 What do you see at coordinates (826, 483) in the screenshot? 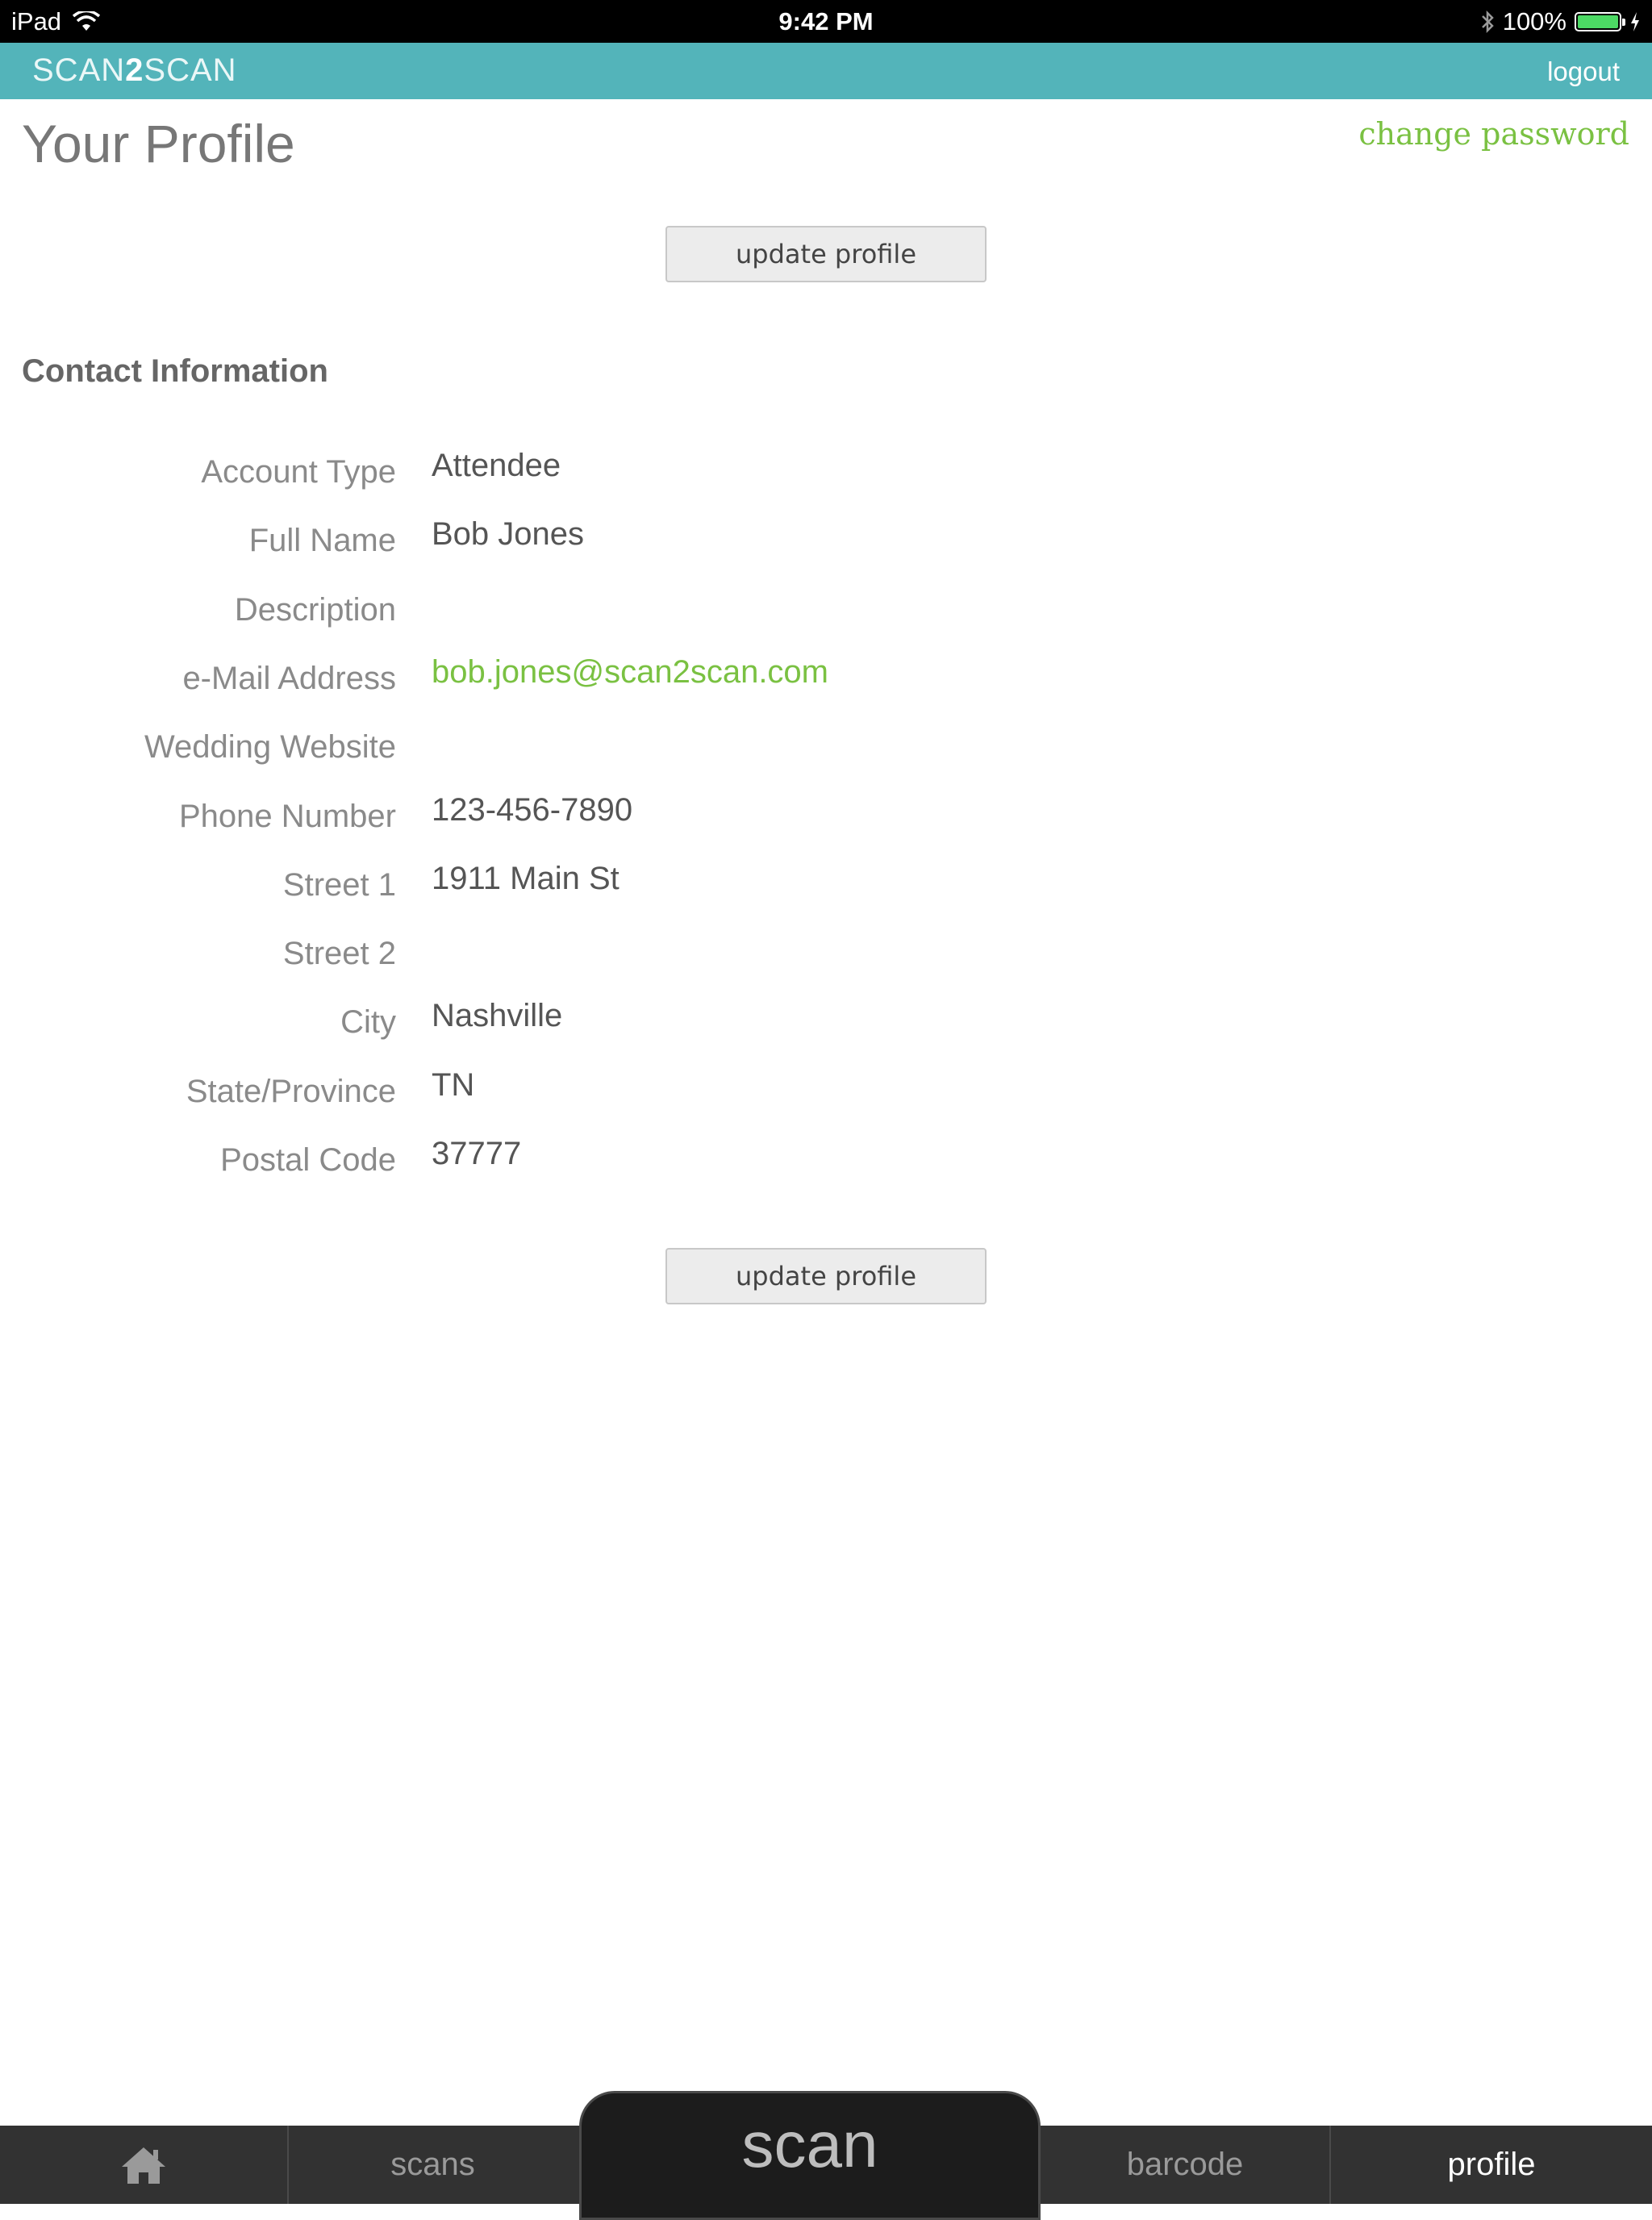
I see `field-account-type: Account Type Attendee` at bounding box center [826, 483].